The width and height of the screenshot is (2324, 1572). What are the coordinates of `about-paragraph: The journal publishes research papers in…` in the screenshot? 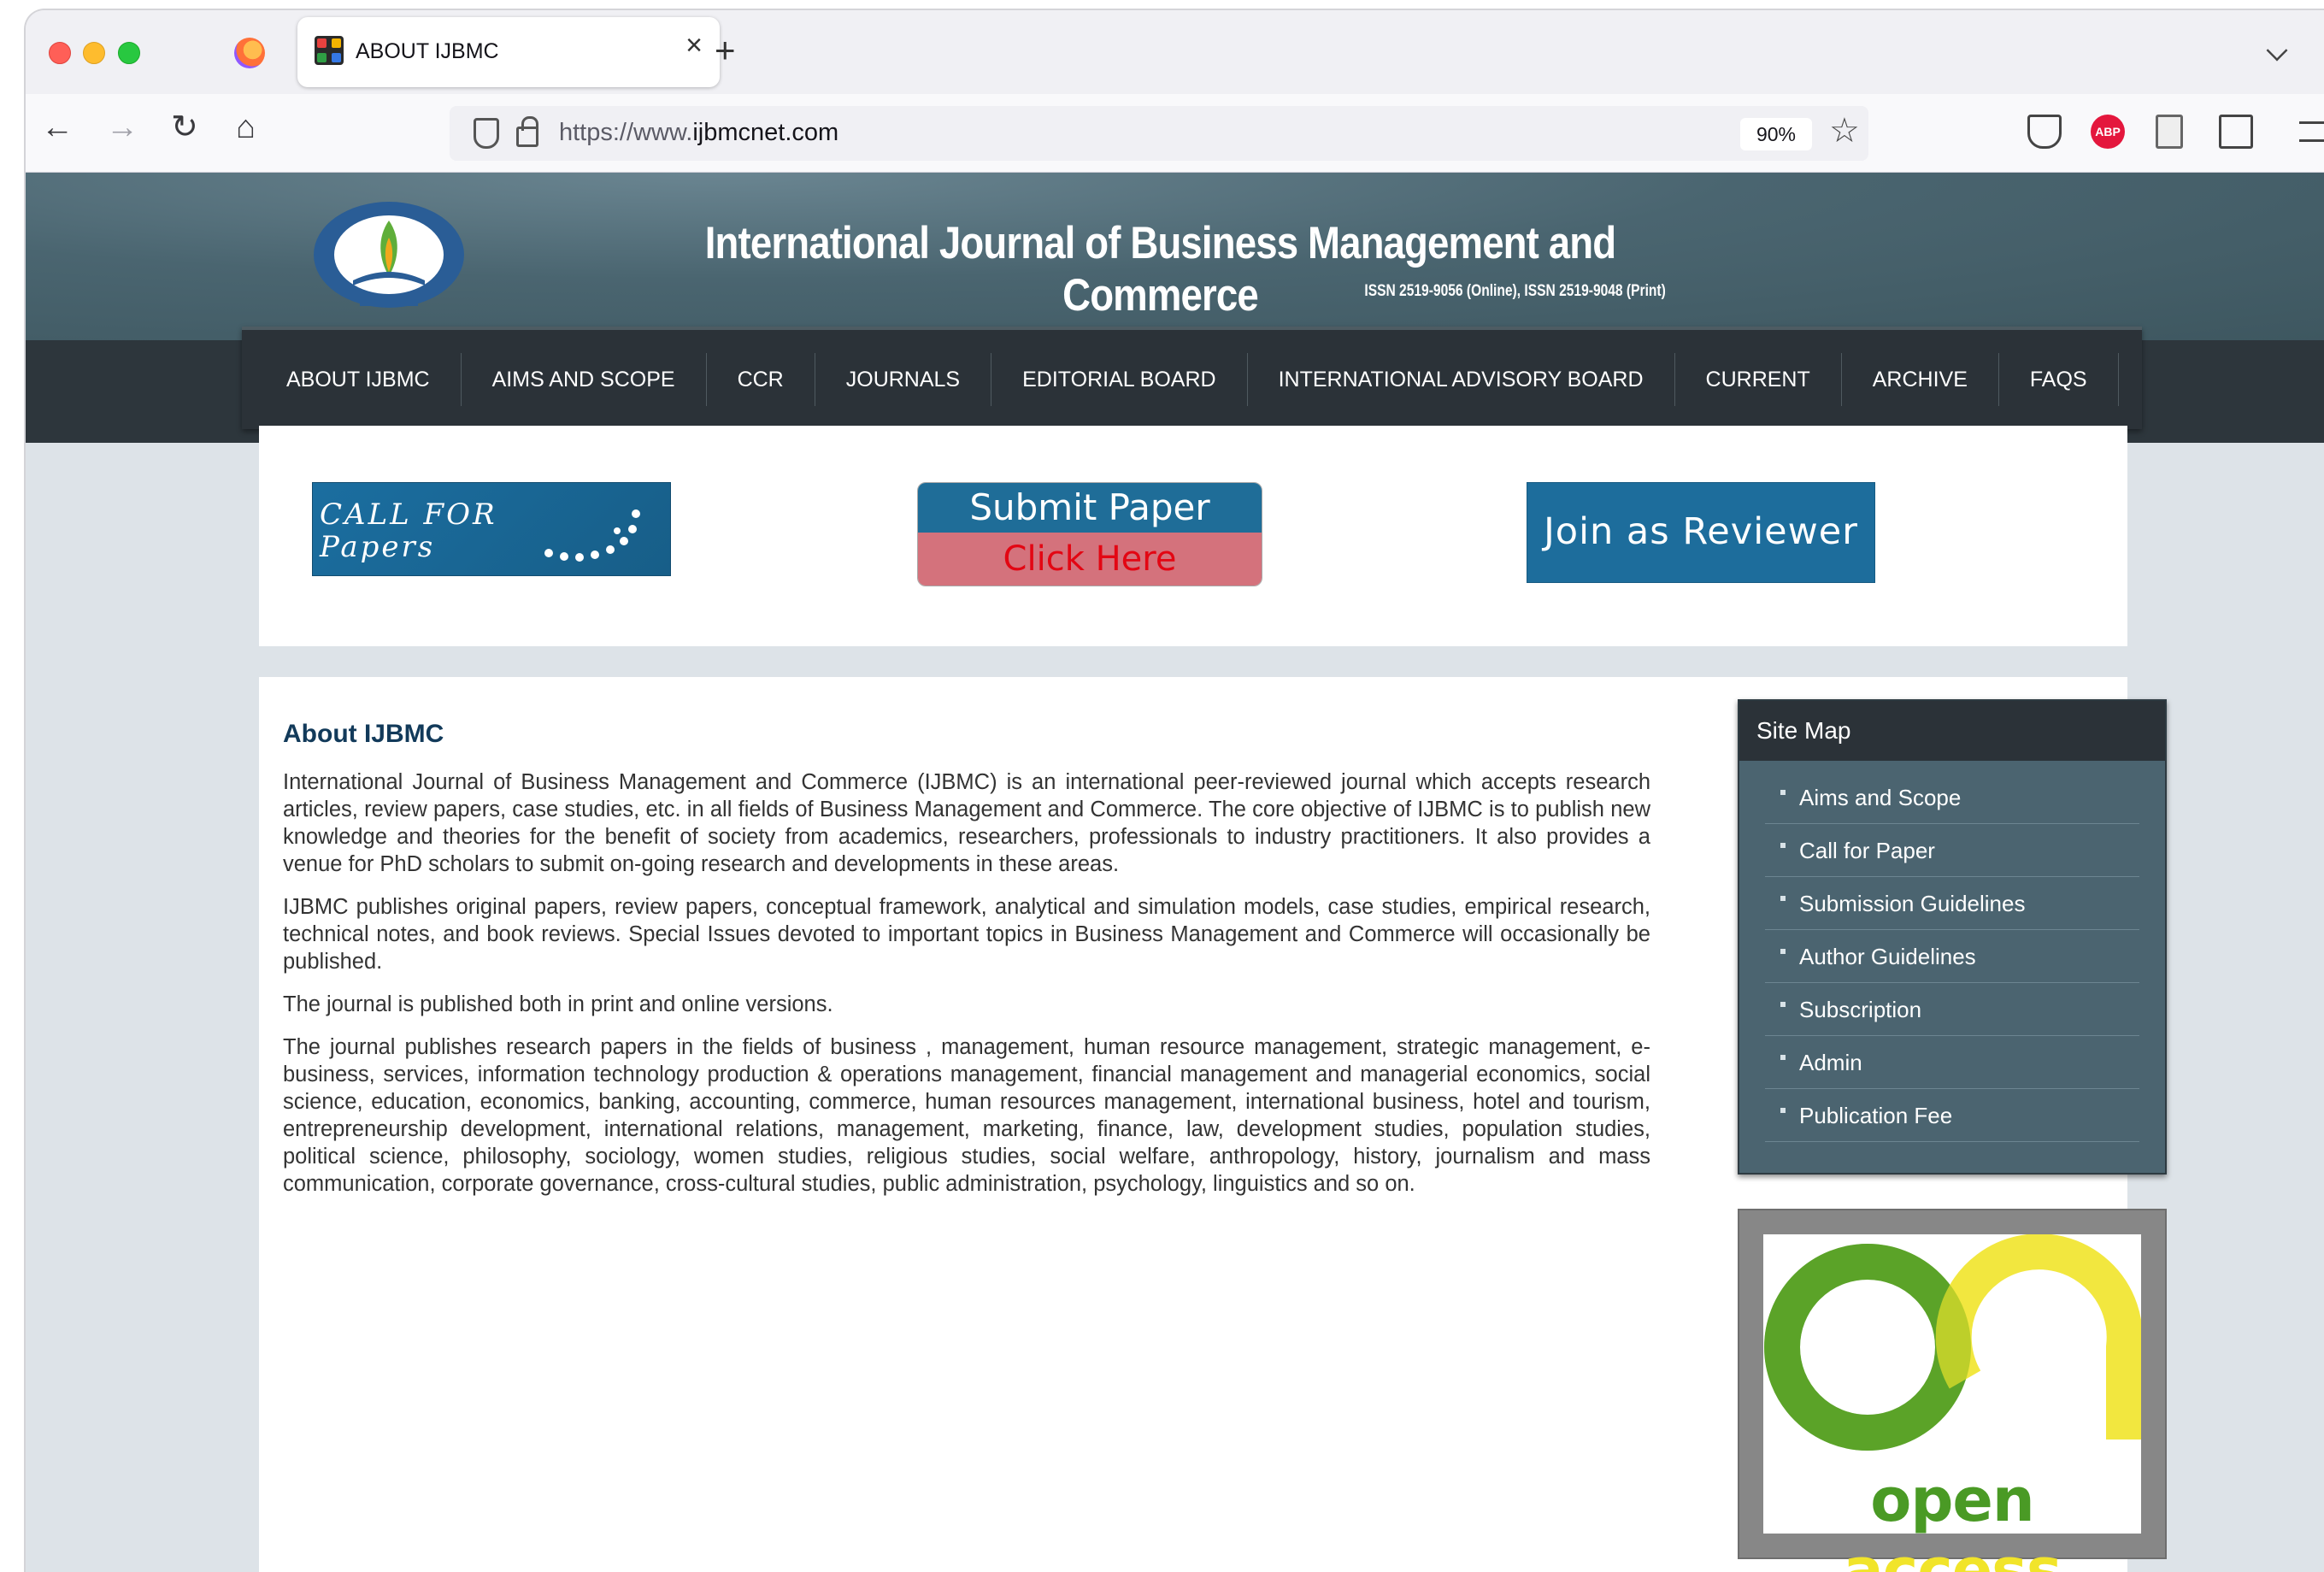 It's located at (966, 1115).